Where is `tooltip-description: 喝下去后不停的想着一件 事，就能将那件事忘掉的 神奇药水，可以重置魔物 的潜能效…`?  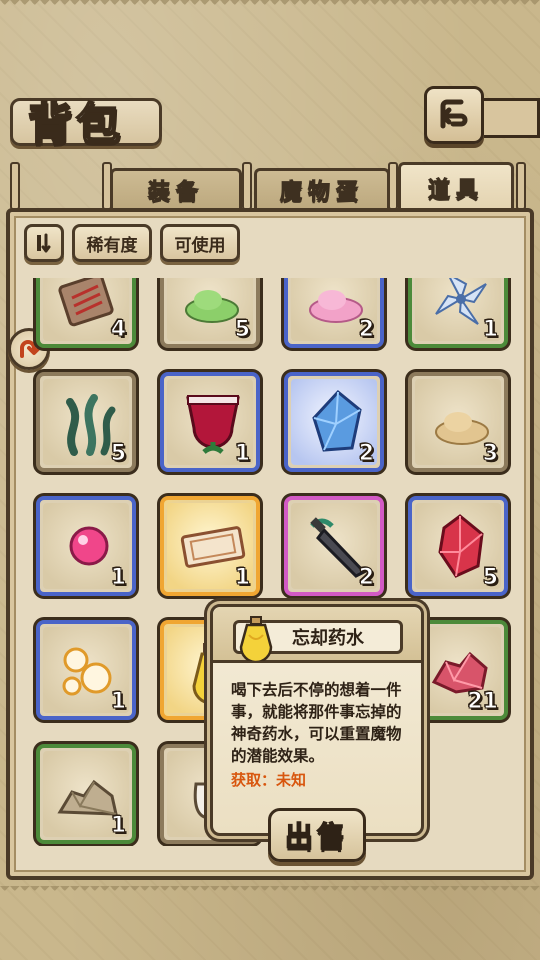
tooltip-description: 喝下去后不停的想着一件 事，就能将那件事忘掉的 神奇药水，可以重置魔物 的潜能效… is located at coordinates (316, 723).